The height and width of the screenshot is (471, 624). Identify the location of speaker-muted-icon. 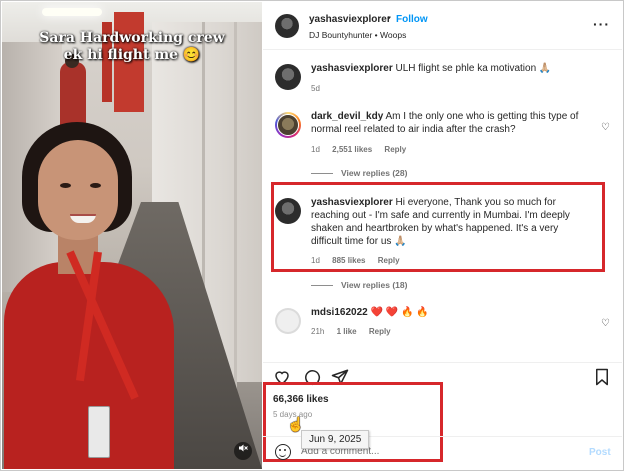
(243, 451).